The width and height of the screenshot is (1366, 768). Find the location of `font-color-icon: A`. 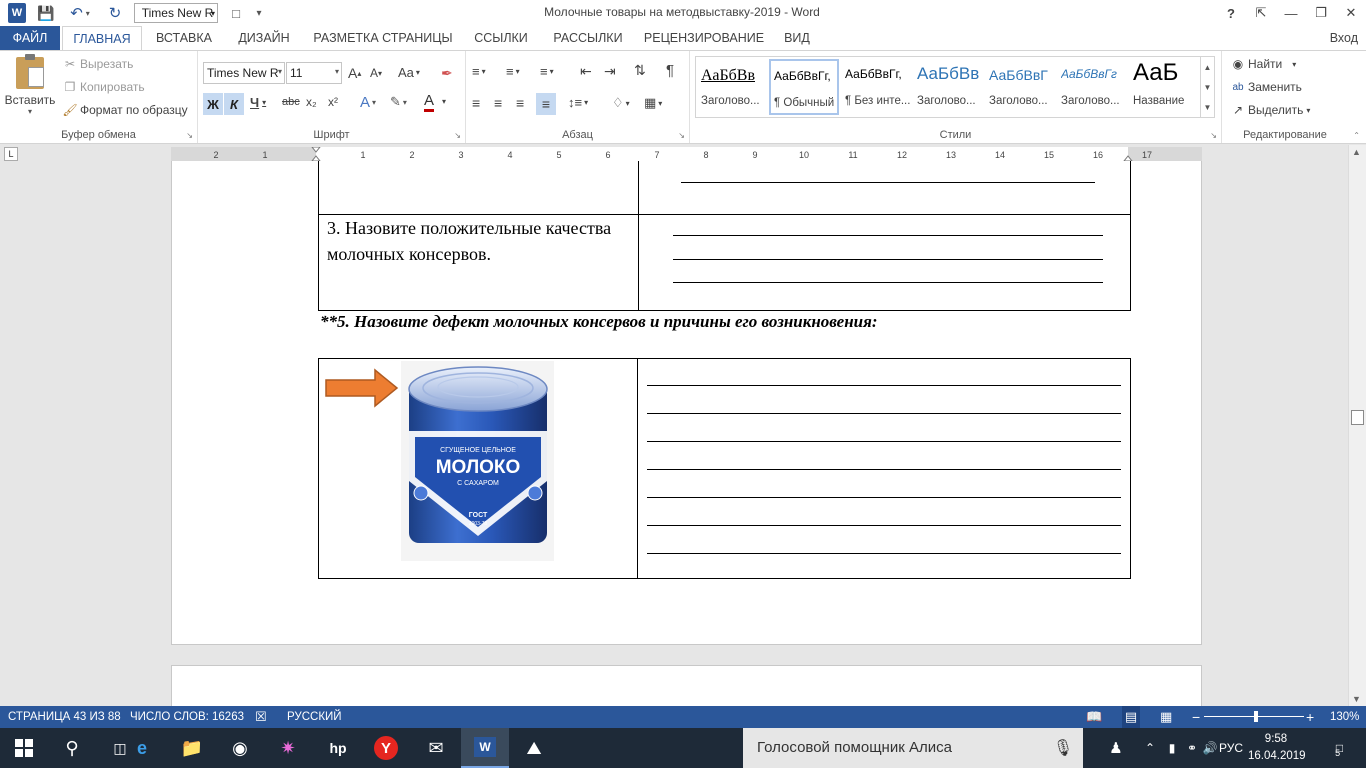

font-color-icon: A is located at coordinates (429, 102).